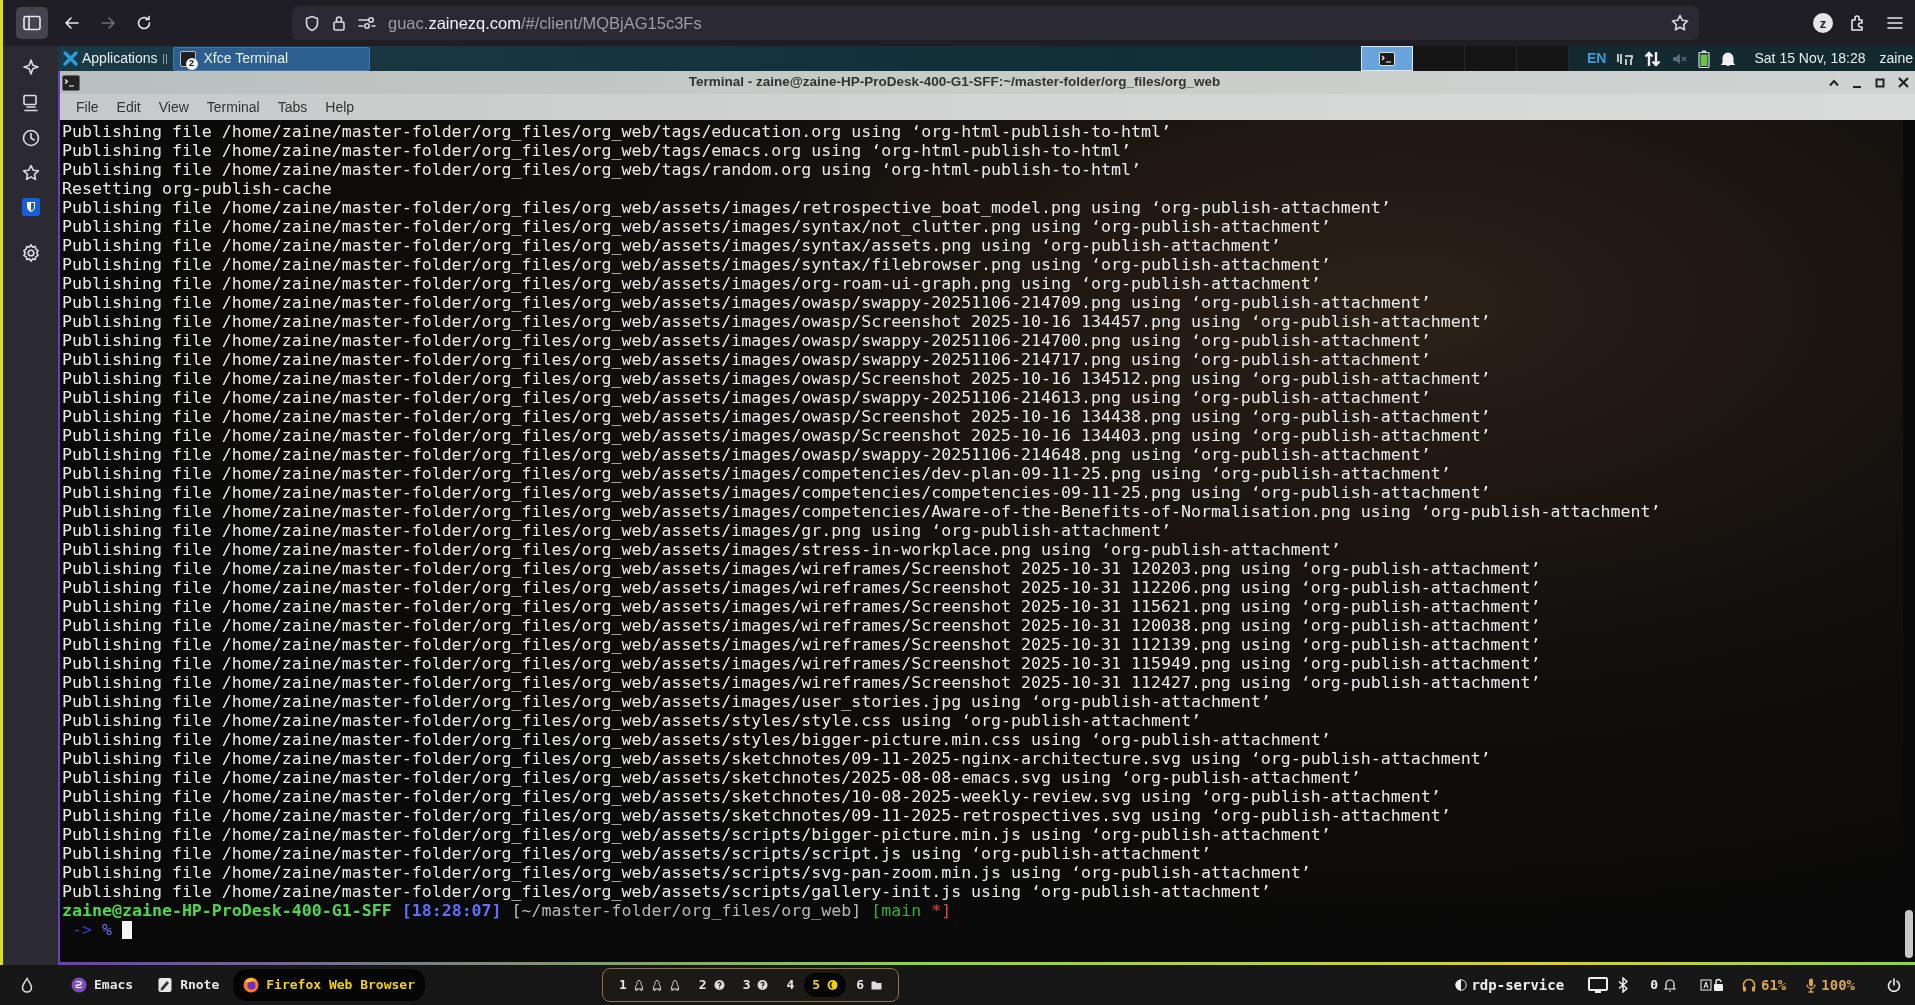 The width and height of the screenshot is (1915, 1005). Describe the element at coordinates (801, 606) in the screenshot. I see `terminal-line: Publishing file /home/zaine/master-folder/org_files/org_web/assets/images/wireframes/Screenshot 2025-10-31 115621.png using ‘org-publish-attachment’` at that location.